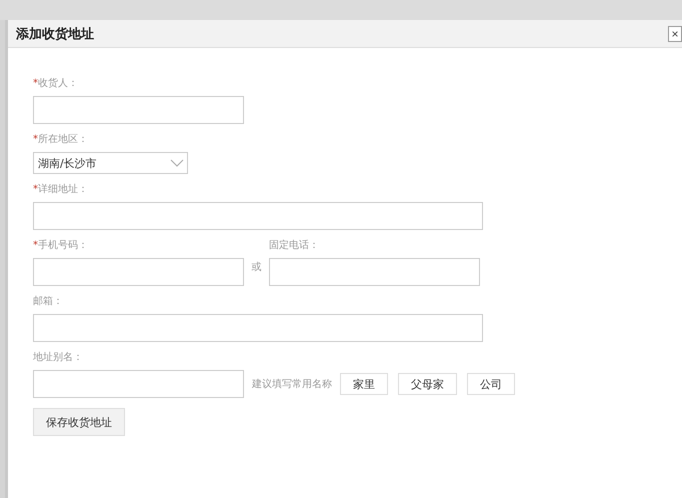 The height and width of the screenshot is (498, 682). Describe the element at coordinates (491, 384) in the screenshot. I see `alias-option-button: 公司` at that location.